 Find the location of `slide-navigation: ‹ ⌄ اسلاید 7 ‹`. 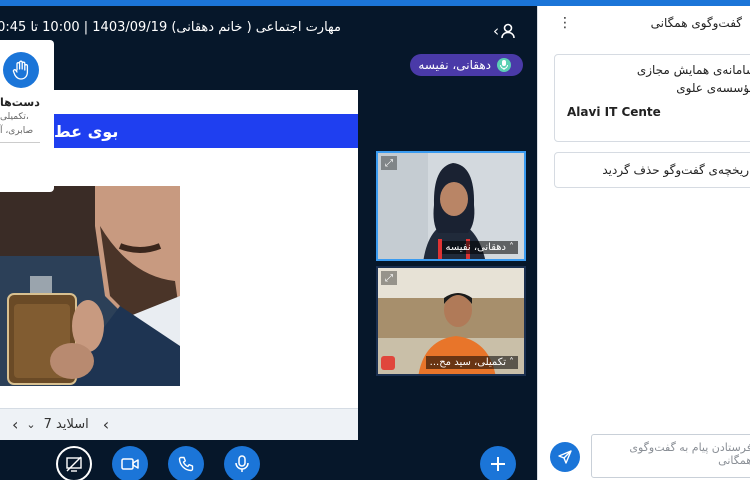

slide-navigation: ‹ ⌄ اسلاید 7 ‹ is located at coordinates (60, 424).